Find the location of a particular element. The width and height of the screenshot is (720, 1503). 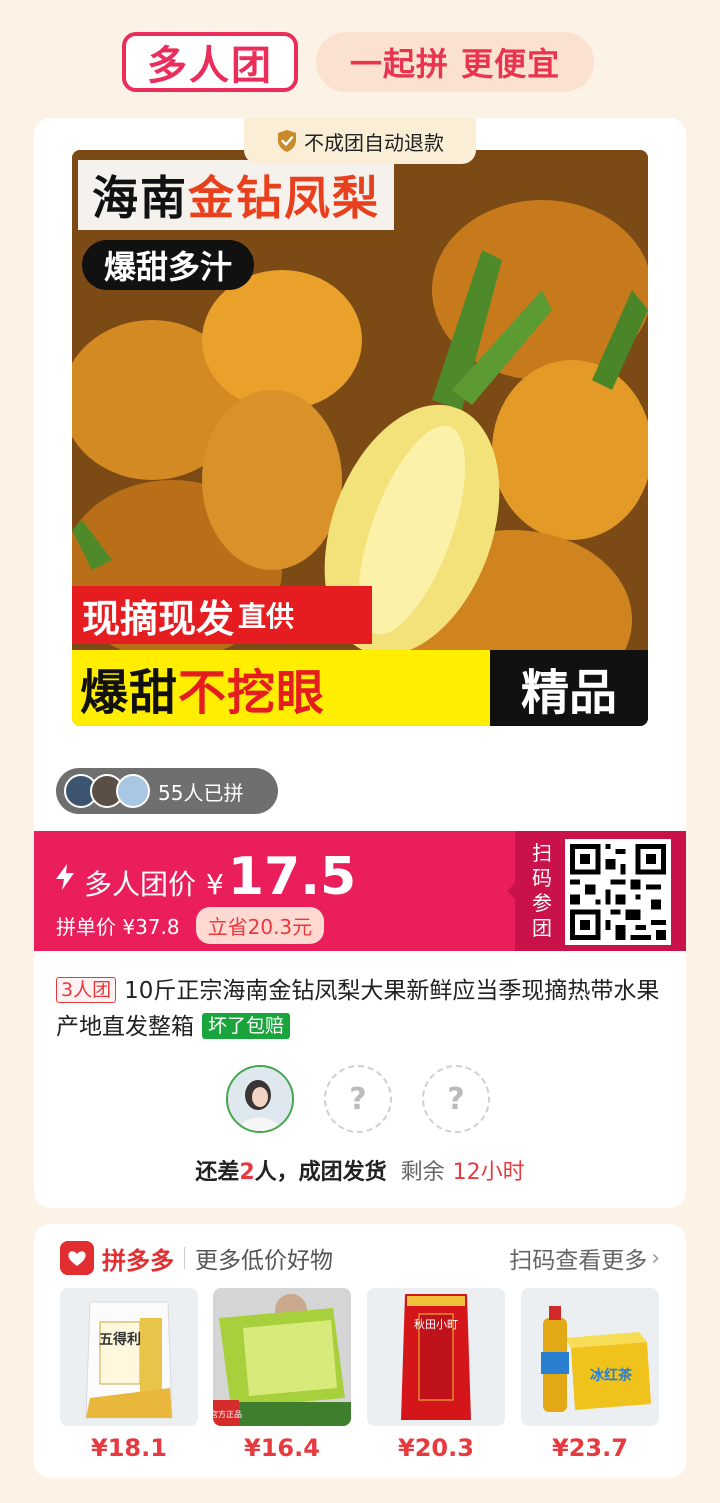

goods-image: 秋田小町 is located at coordinates (436, 1357).